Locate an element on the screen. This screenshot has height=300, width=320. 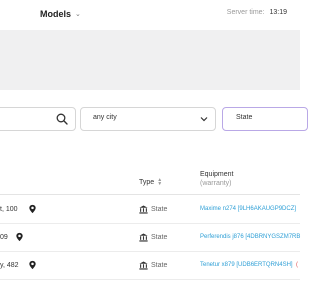
search-input is located at coordinates (38, 119).